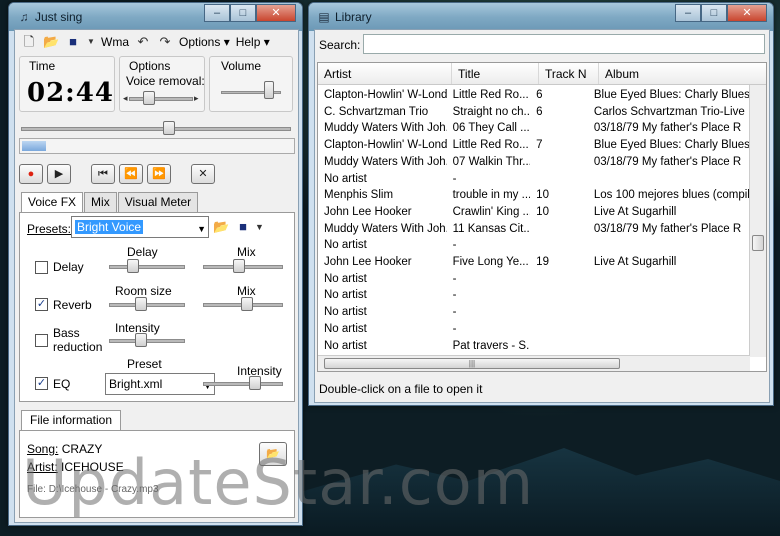 Image resolution: width=780 pixels, height=536 pixels. What do you see at coordinates (52, 202) in the screenshot?
I see `tab-voice-fx: Voice FX` at bounding box center [52, 202].